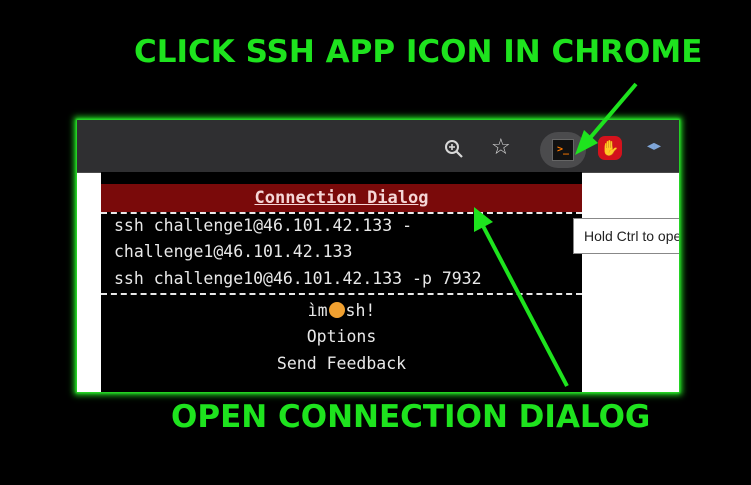 This screenshot has height=485, width=751. I want to click on arrow-to-dialog, so click(524, 305).